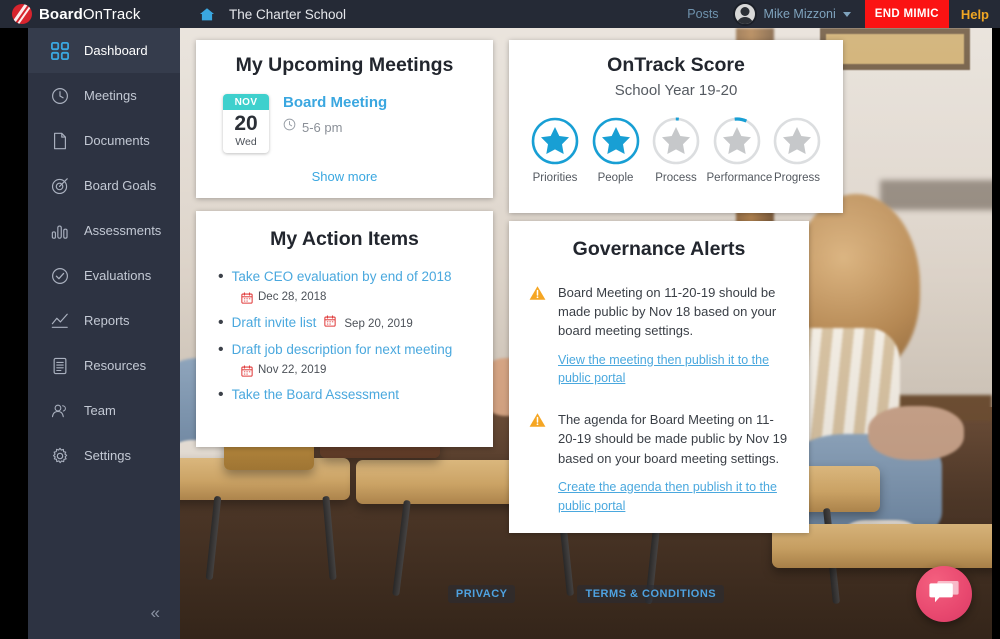 This screenshot has width=1000, height=639. Describe the element at coordinates (60, 366) in the screenshot. I see `list-doc-icon` at that location.